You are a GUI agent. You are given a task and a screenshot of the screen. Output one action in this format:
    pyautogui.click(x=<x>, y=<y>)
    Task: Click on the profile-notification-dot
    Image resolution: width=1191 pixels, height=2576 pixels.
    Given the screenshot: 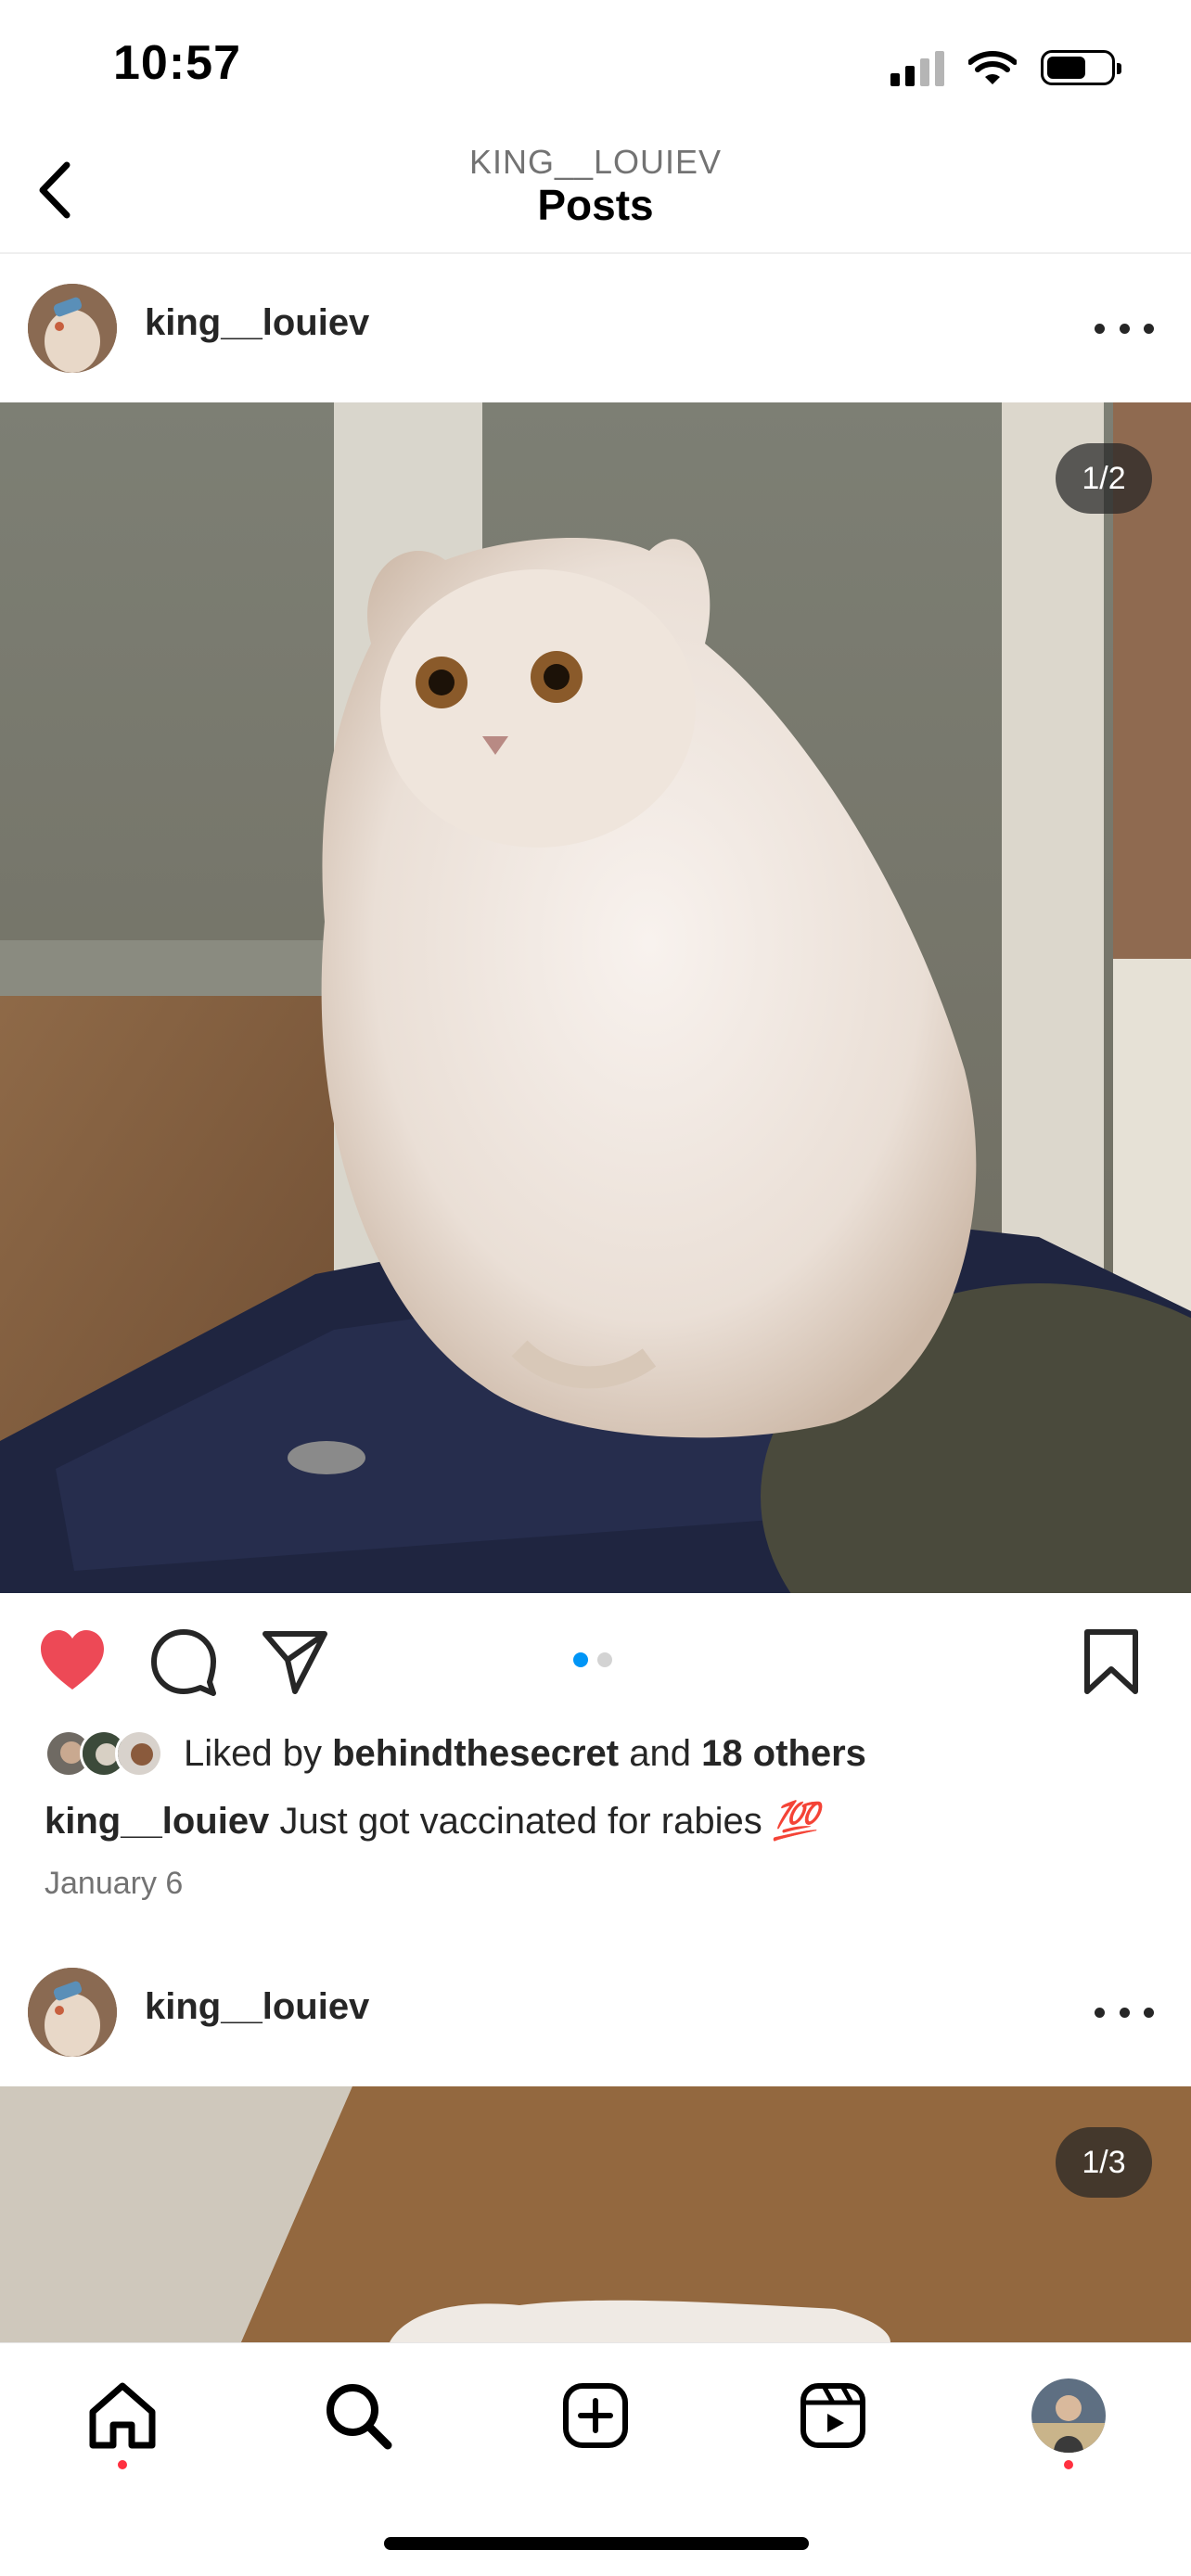 What is the action you would take?
    pyautogui.click(x=1068, y=2464)
    